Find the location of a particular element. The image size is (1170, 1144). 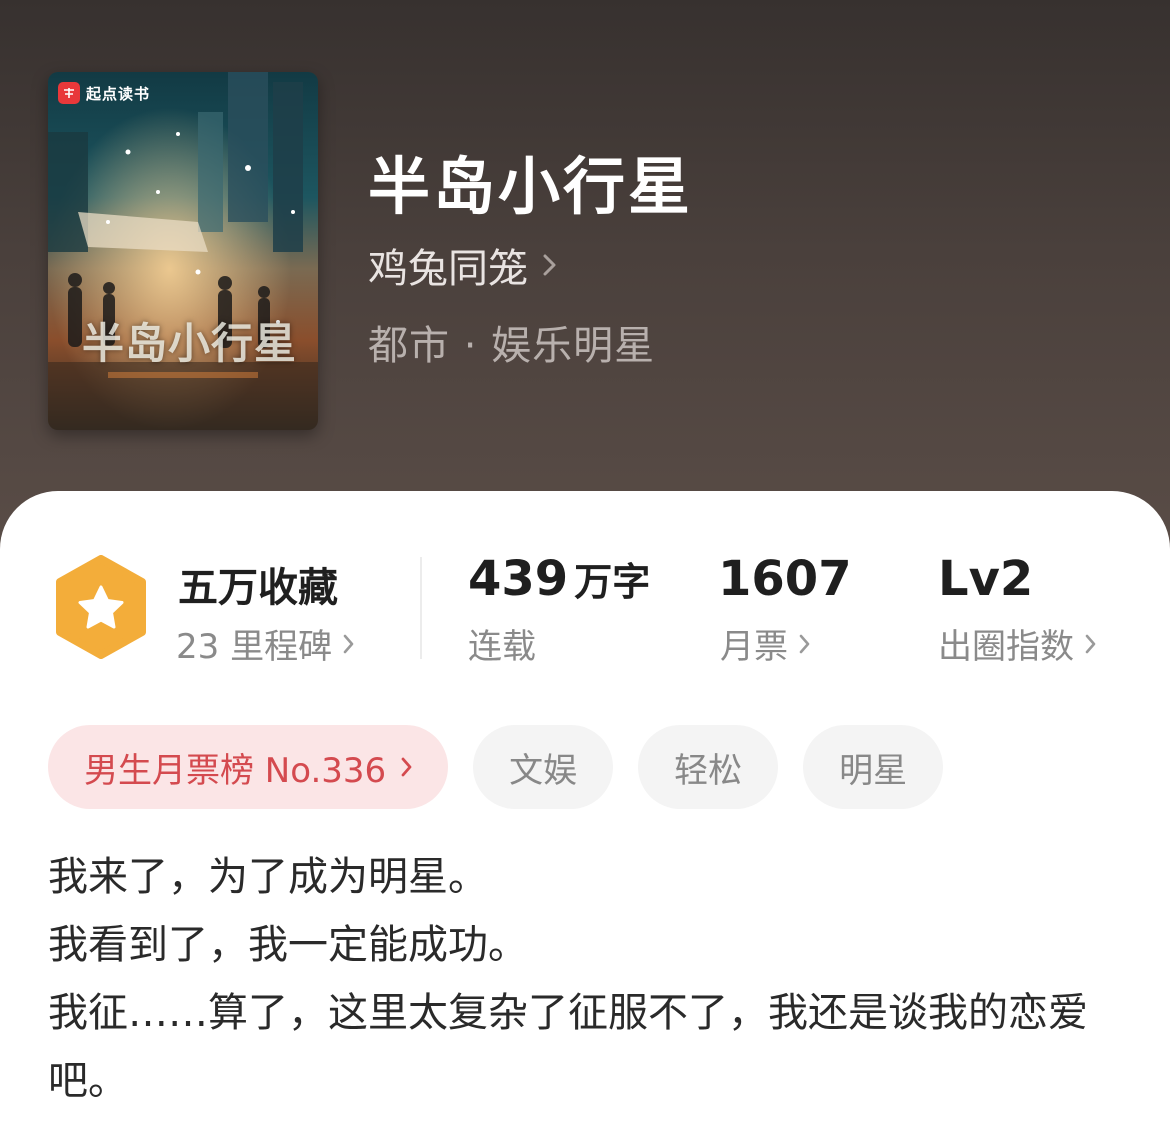

description-line: 我来了，为了成为明星。 is located at coordinates (268, 877).